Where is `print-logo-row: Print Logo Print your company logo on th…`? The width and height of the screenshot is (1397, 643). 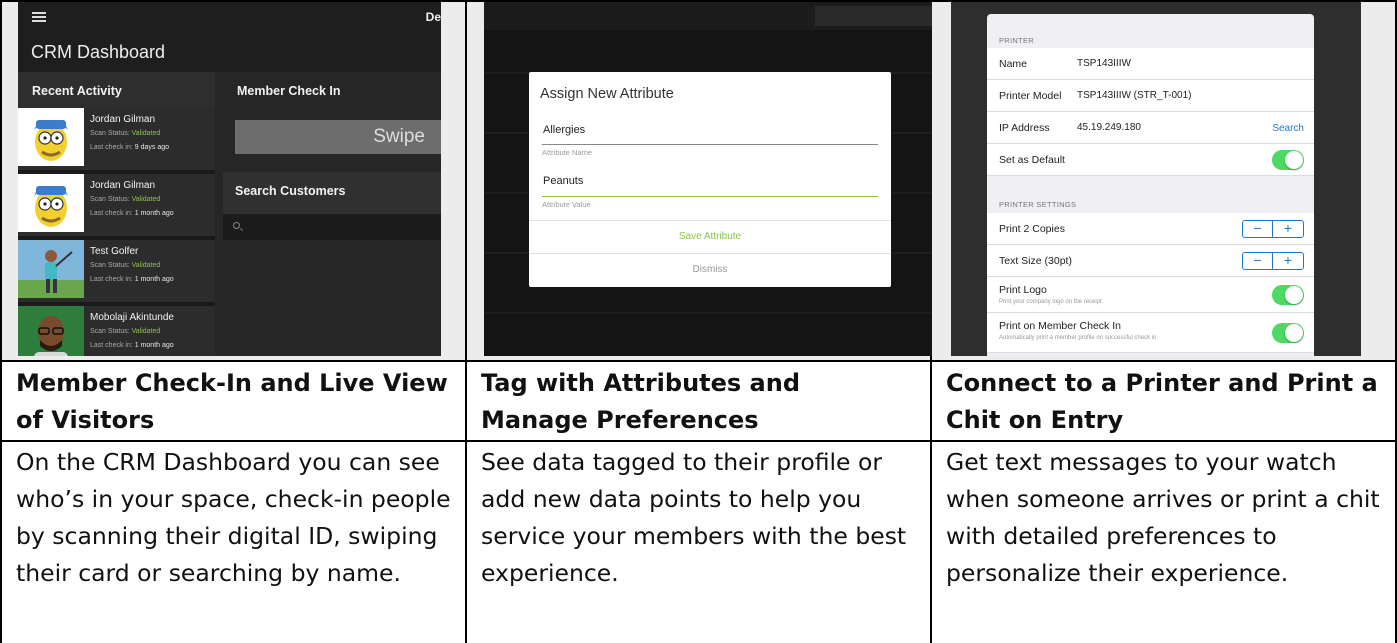
print-logo-row: Print Logo Print your company logo on th… is located at coordinates (1150, 295).